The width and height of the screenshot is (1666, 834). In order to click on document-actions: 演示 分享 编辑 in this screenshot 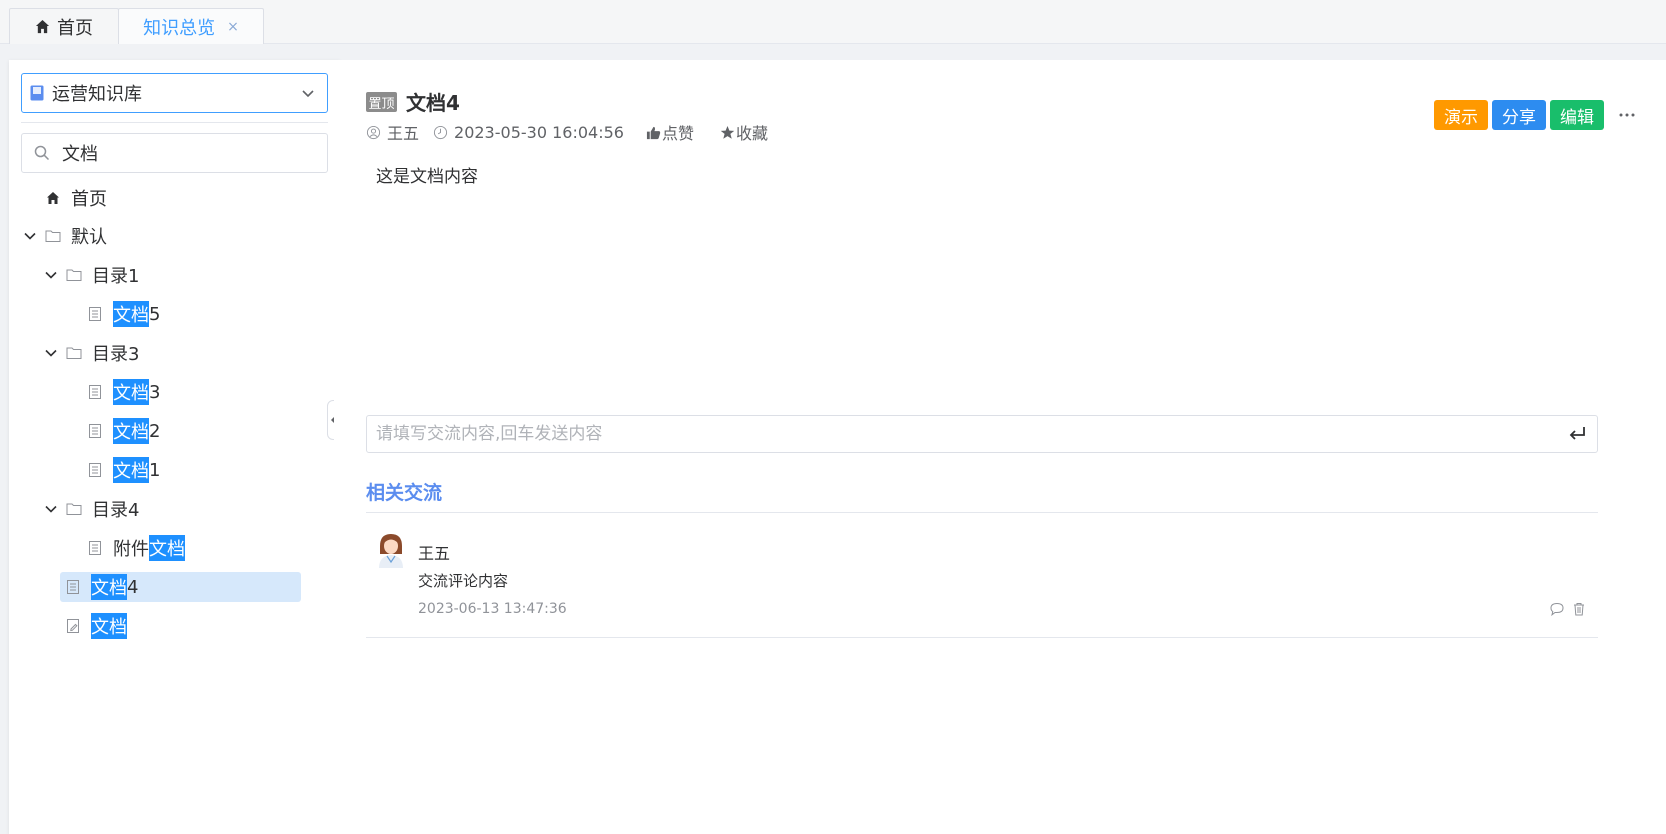, I will do `click(1533, 115)`.